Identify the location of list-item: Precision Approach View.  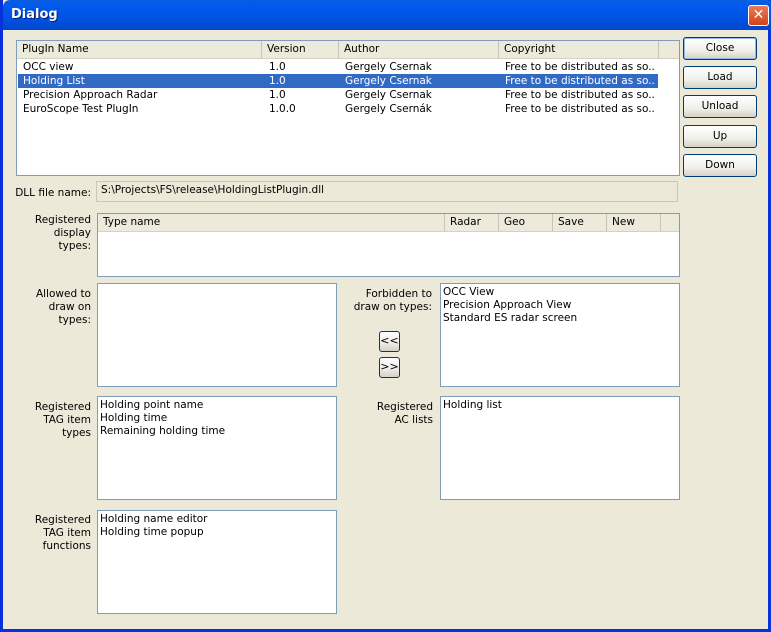
(507, 305).